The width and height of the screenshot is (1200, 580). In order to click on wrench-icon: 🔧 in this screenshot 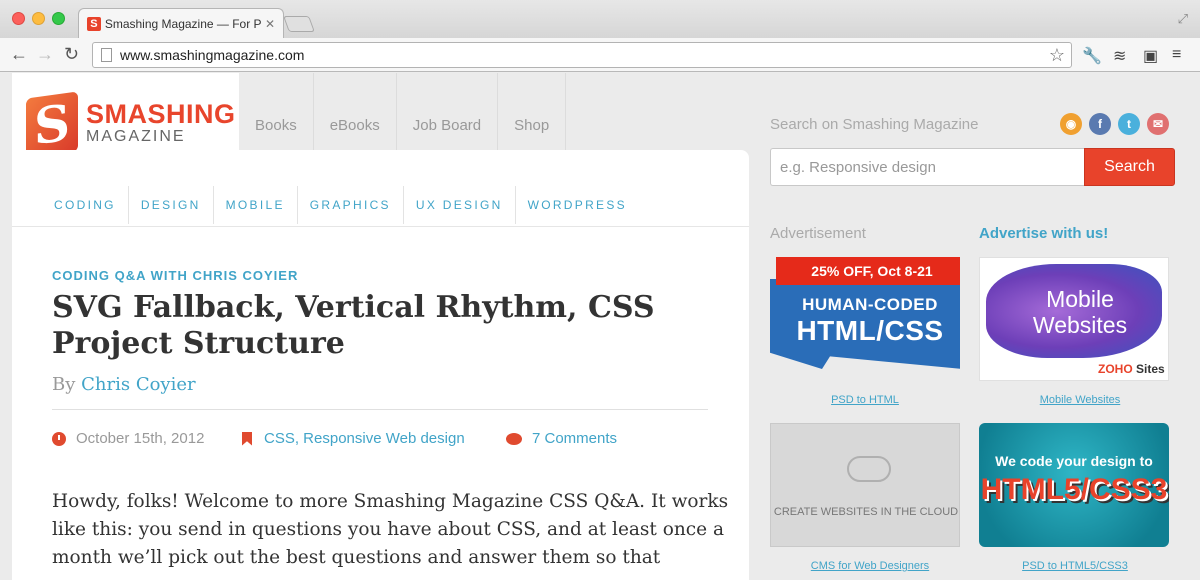, I will do `click(1092, 56)`.